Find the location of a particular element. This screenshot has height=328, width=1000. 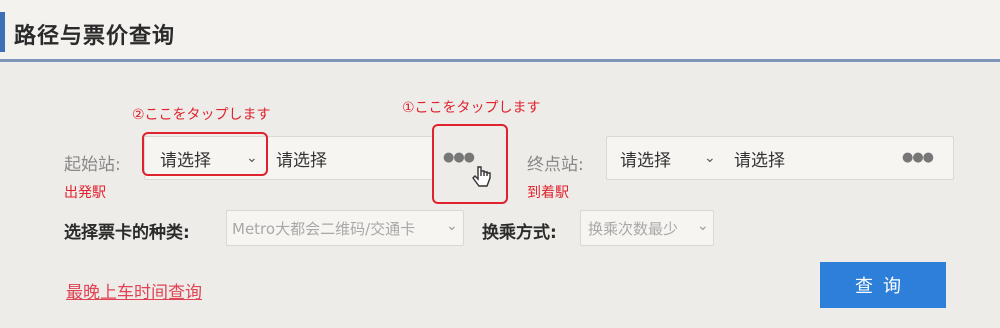

annotation-origin-note: 出発駅 is located at coordinates (85, 193).